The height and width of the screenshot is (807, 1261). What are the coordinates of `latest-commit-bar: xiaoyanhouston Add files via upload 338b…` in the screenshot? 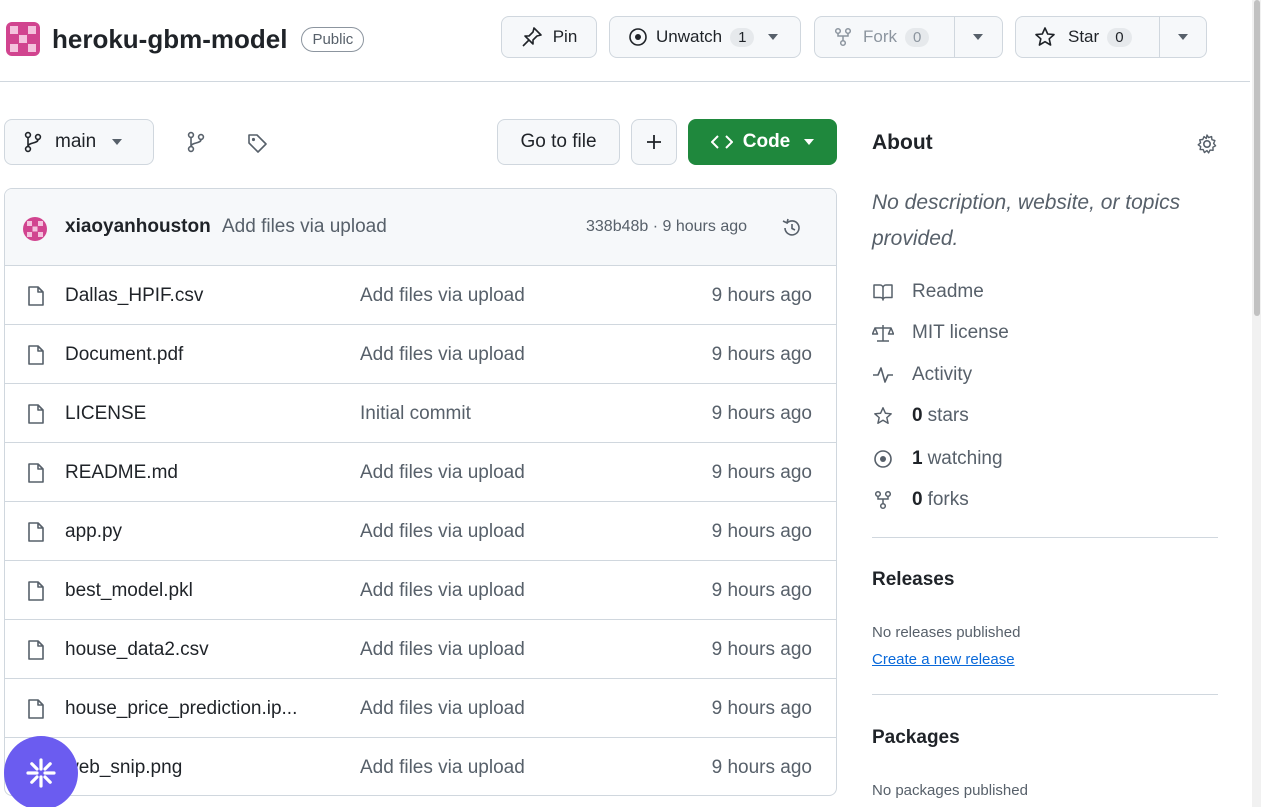 It's located at (420, 227).